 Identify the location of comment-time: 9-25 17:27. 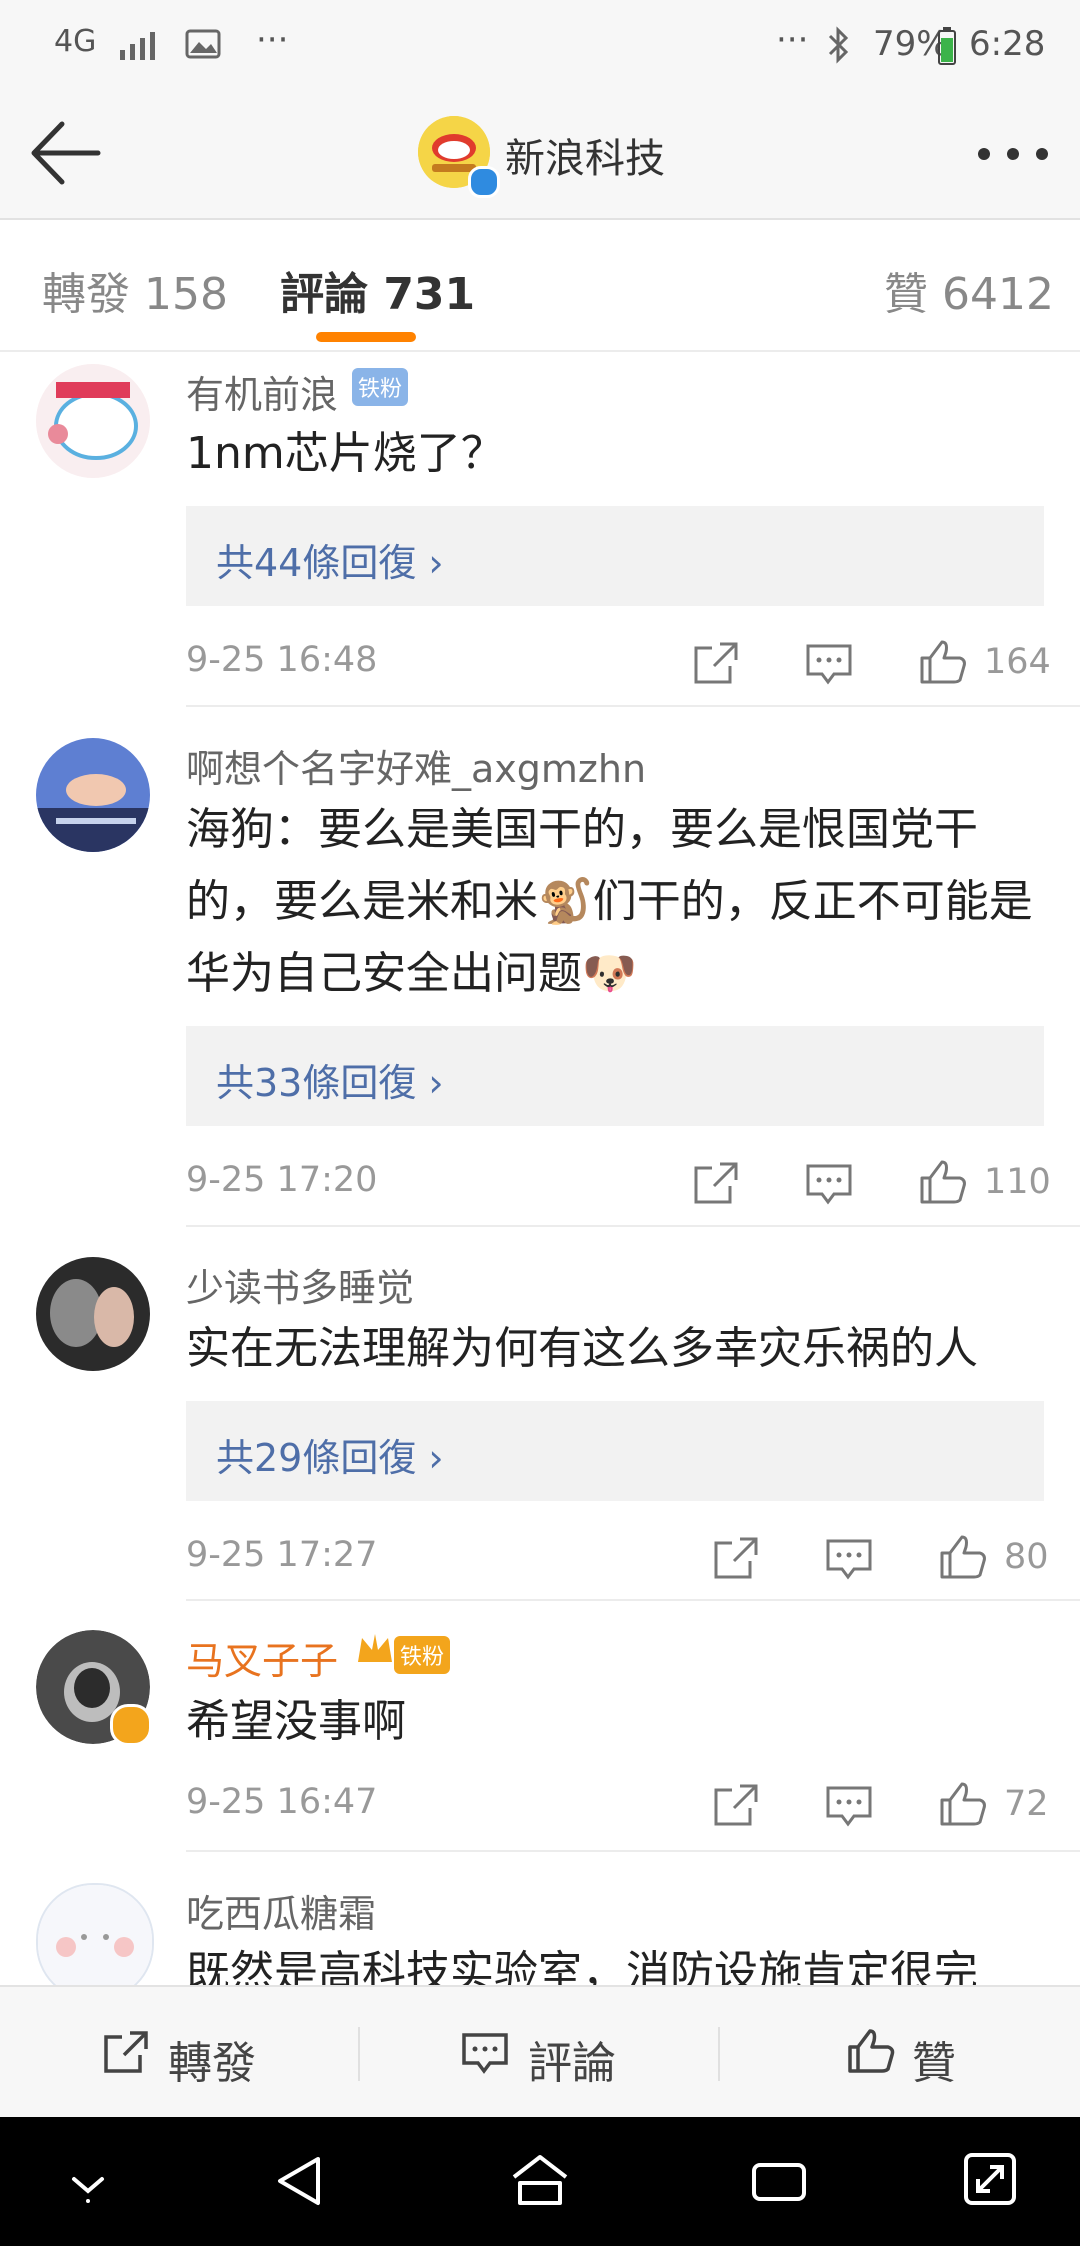
(282, 1555).